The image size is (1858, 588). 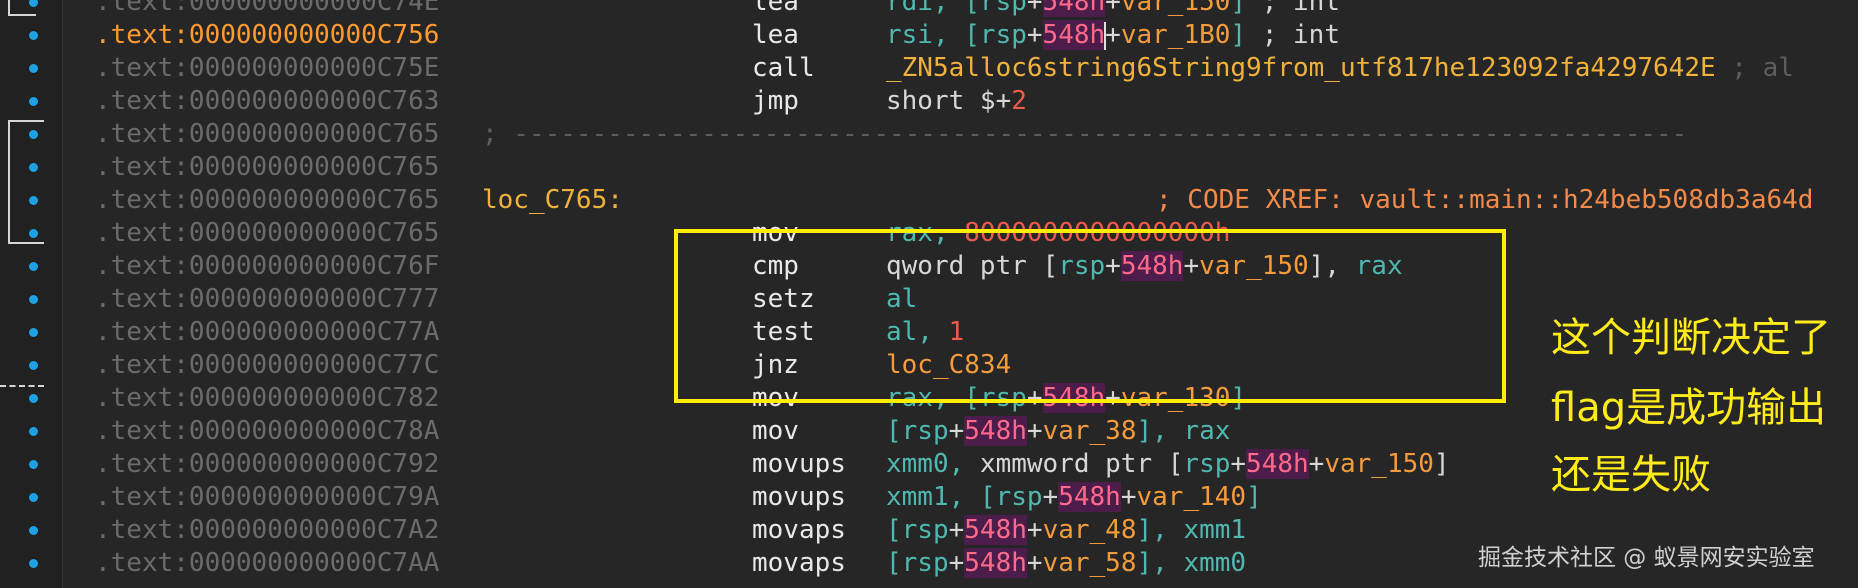 What do you see at coordinates (783, 68) in the screenshot?
I see `mnemonic: call` at bounding box center [783, 68].